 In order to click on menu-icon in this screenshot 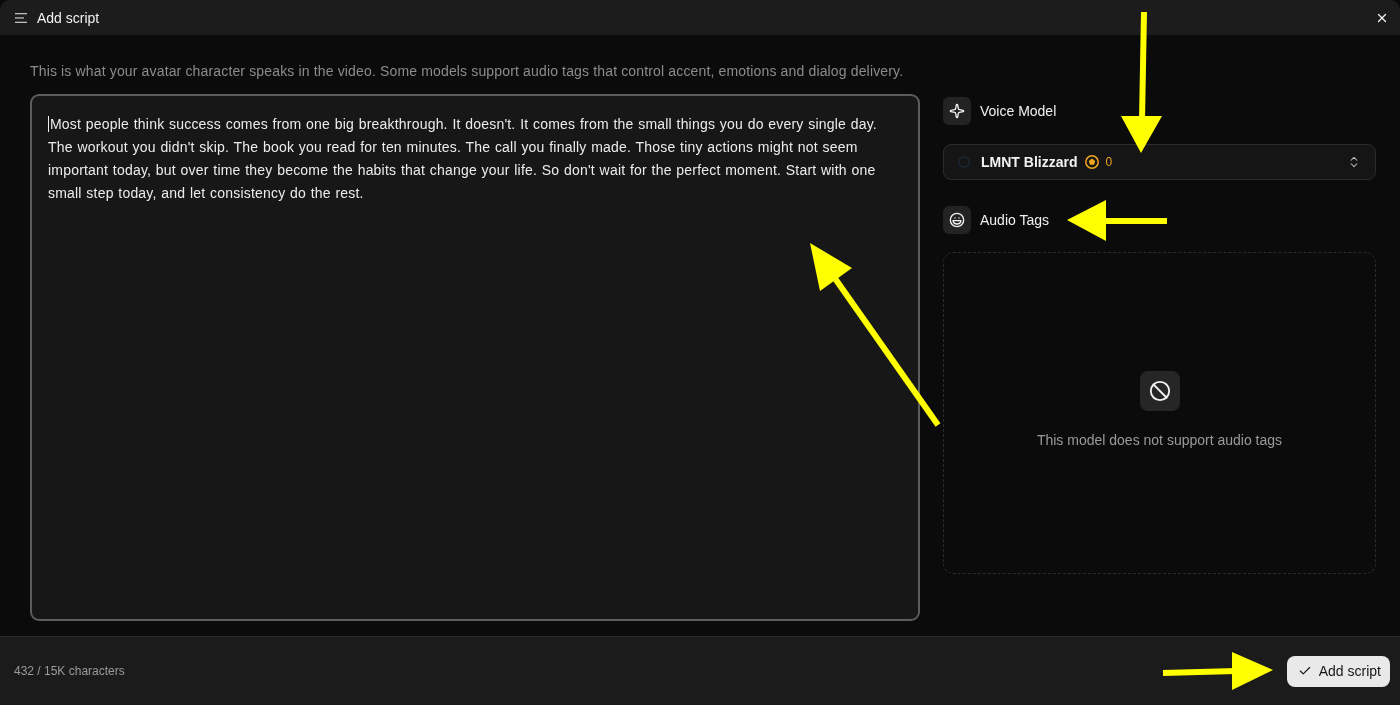, I will do `click(21, 17)`.